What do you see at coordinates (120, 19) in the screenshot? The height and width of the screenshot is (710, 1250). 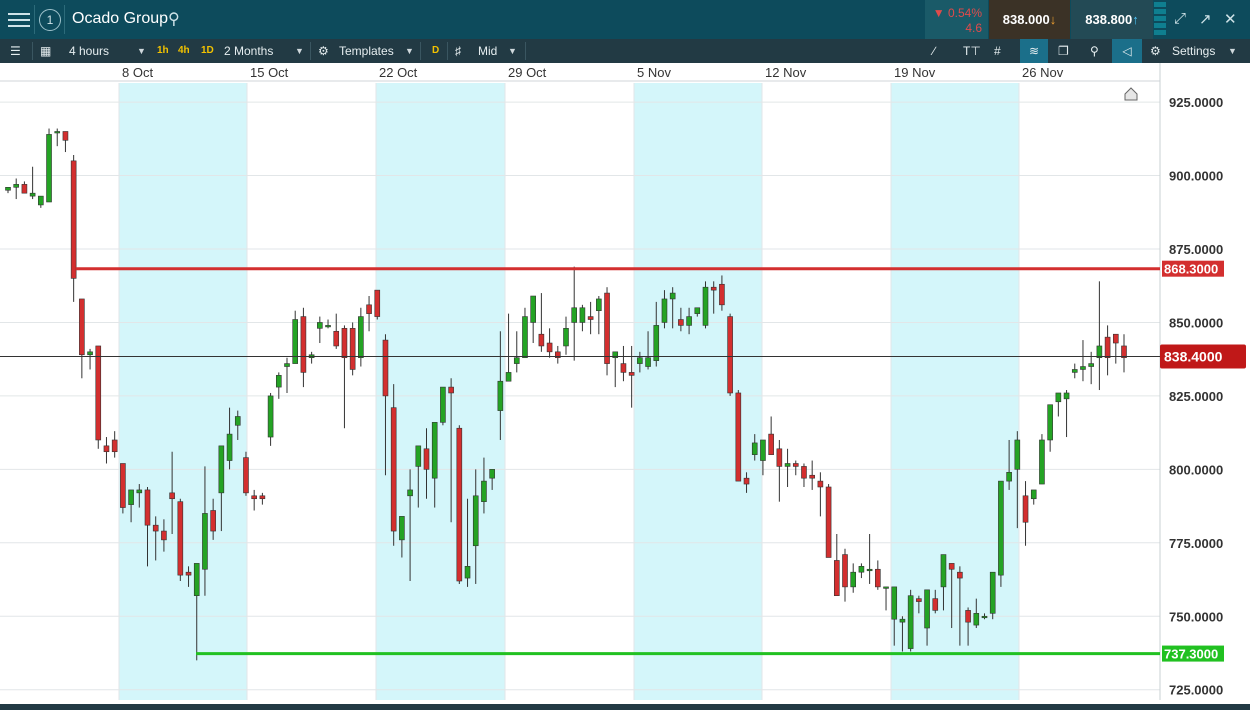 I see `instrument-title: Ocado Group` at bounding box center [120, 19].